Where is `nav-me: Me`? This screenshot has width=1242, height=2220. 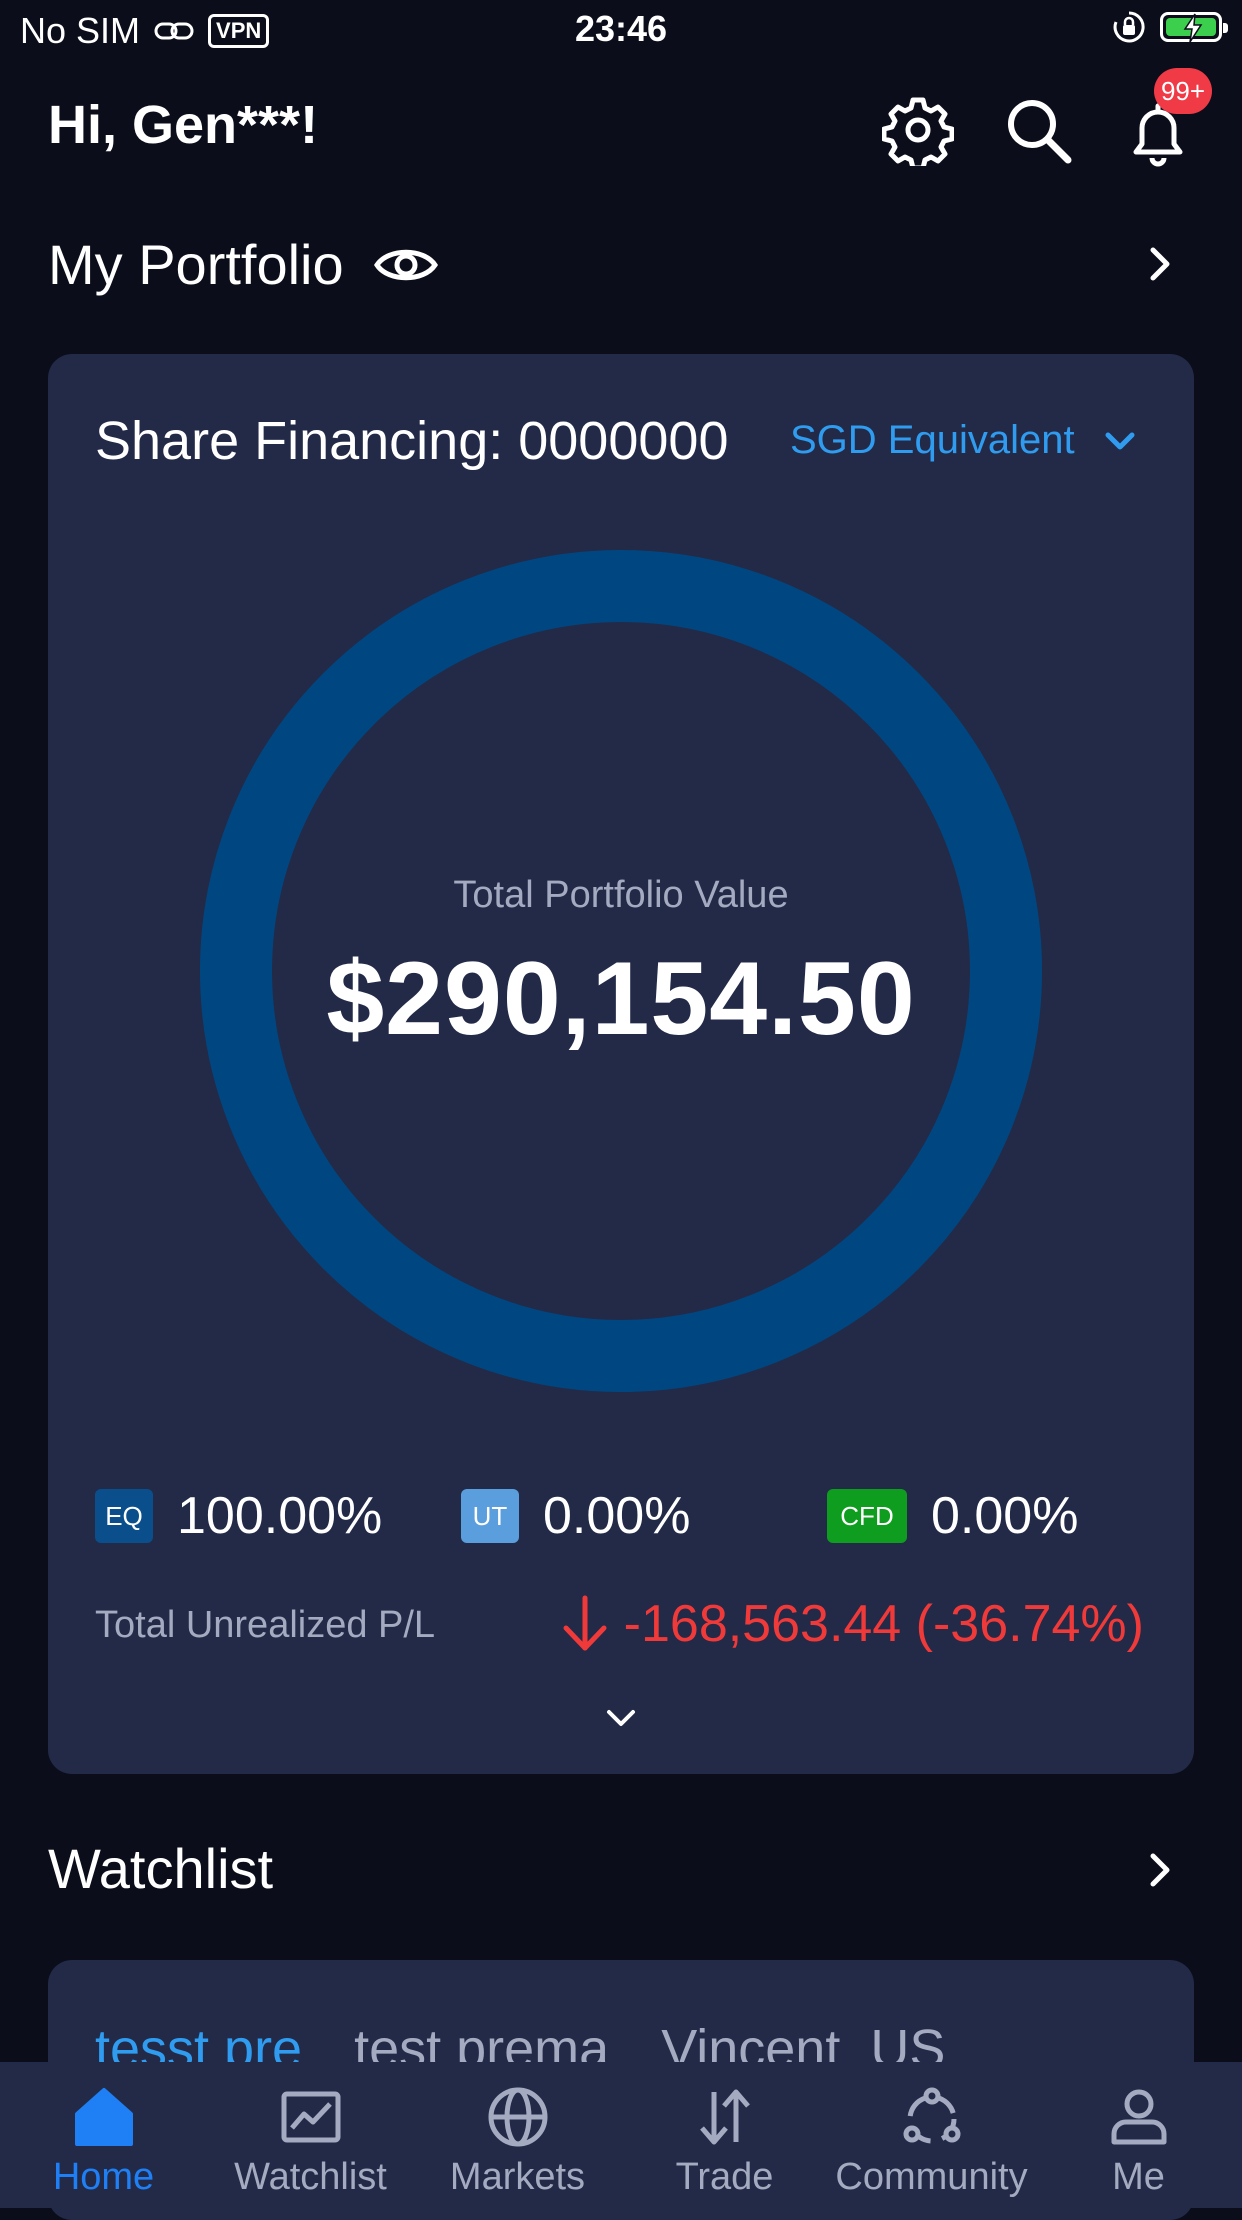 nav-me: Me is located at coordinates (1138, 2135).